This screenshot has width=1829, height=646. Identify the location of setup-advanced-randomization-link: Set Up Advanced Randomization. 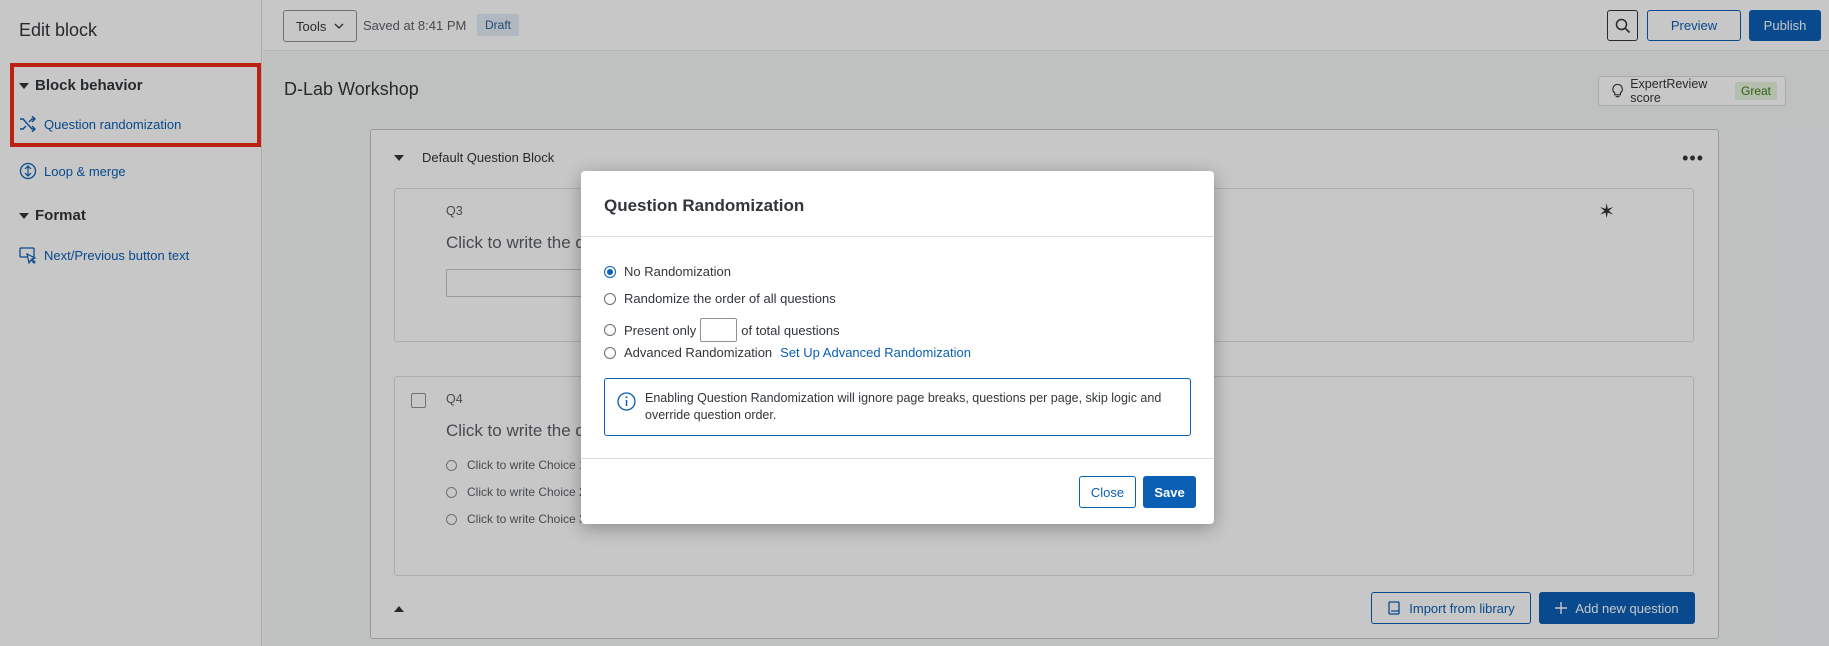
(875, 352).